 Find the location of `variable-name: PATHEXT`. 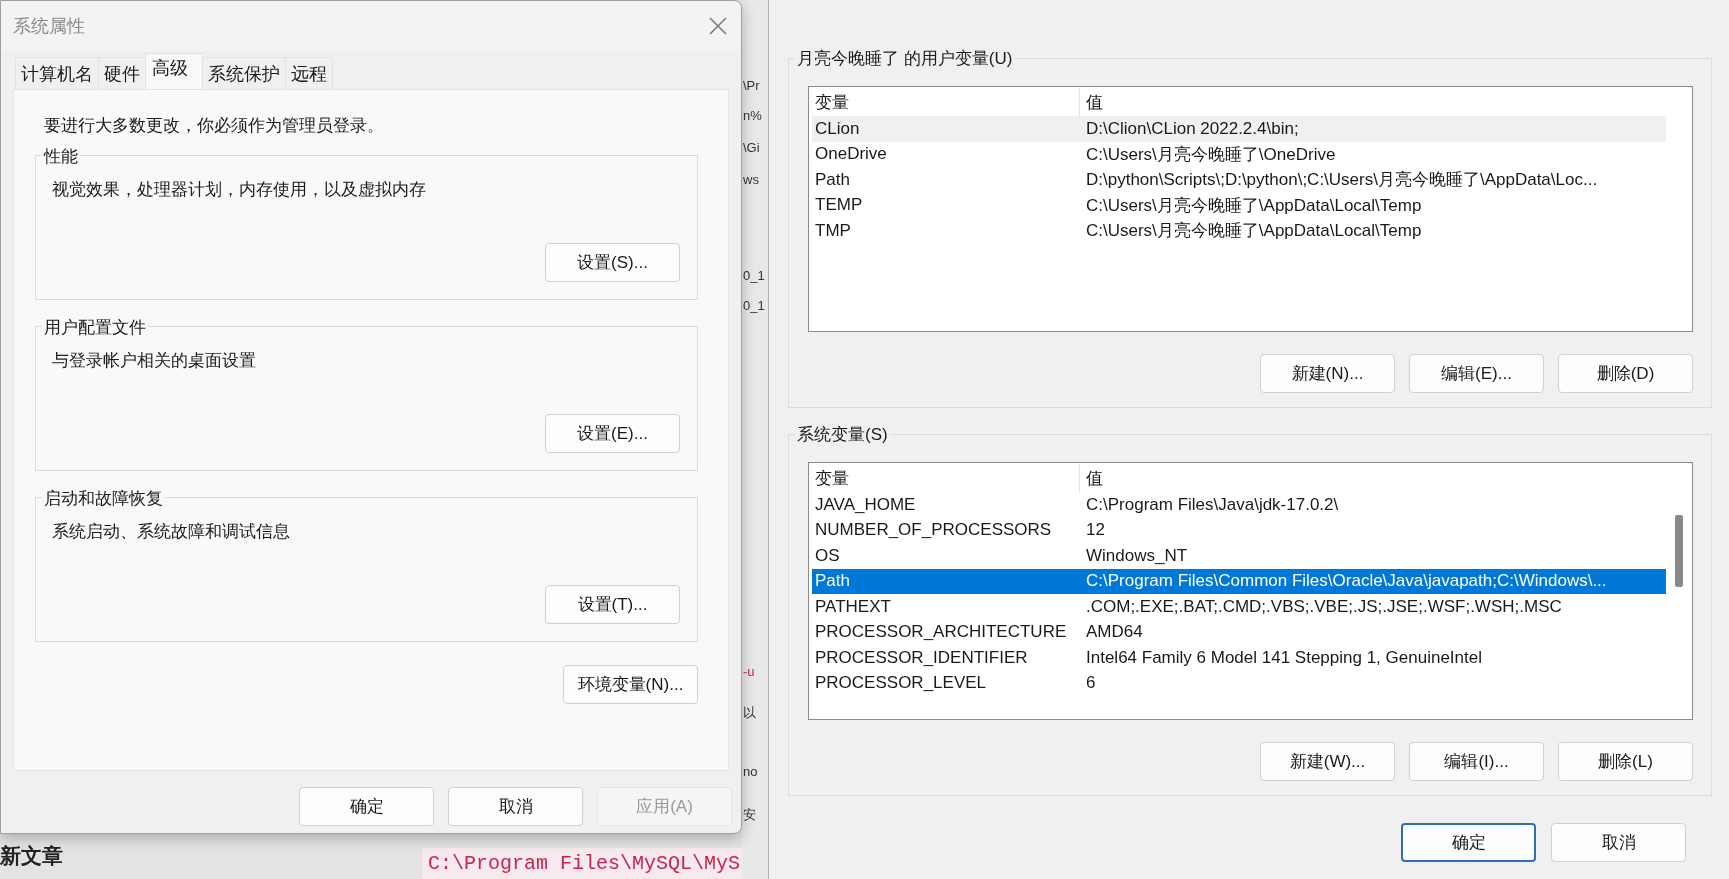

variable-name: PATHEXT is located at coordinates (853, 606).